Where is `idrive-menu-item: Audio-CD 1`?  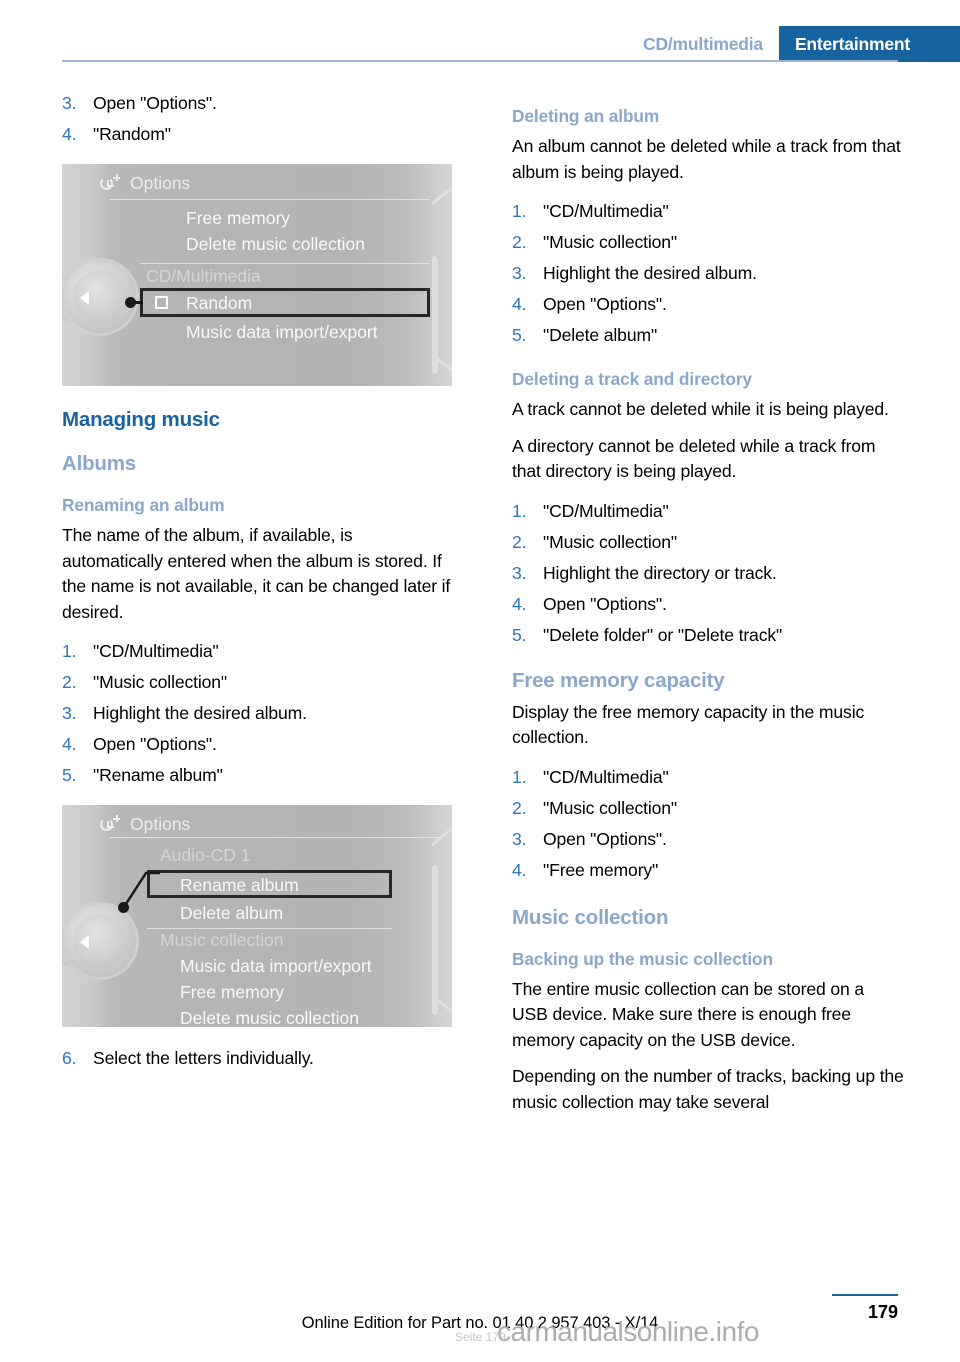
idrive-menu-item: Audio-CD 1 is located at coordinates (205, 855).